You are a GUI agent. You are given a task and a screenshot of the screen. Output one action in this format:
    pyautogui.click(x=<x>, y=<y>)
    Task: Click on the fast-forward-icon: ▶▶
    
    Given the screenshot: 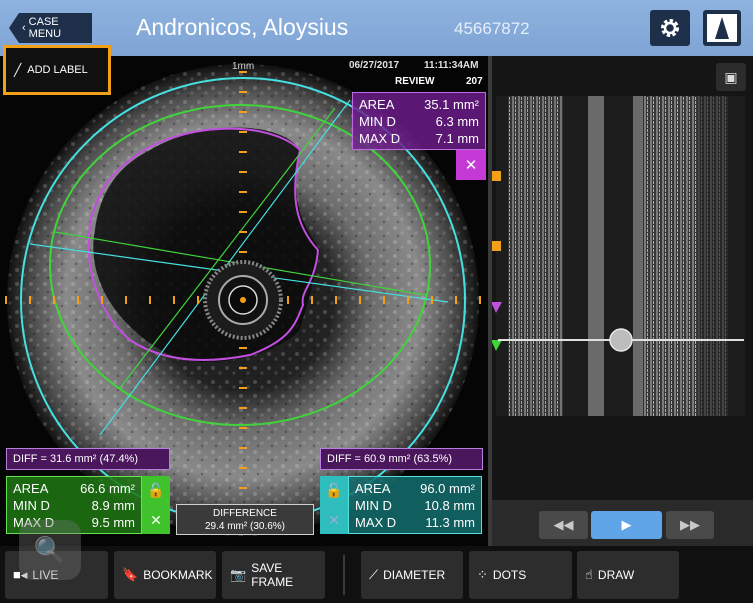 What is the action you would take?
    pyautogui.click(x=690, y=524)
    